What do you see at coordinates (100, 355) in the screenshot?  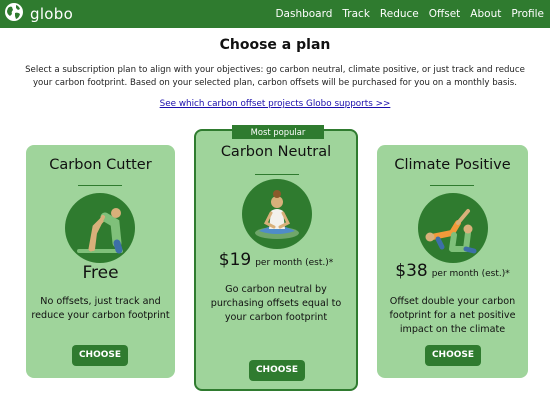 I see `choose-carbon-cutter-button: CHOOSE` at bounding box center [100, 355].